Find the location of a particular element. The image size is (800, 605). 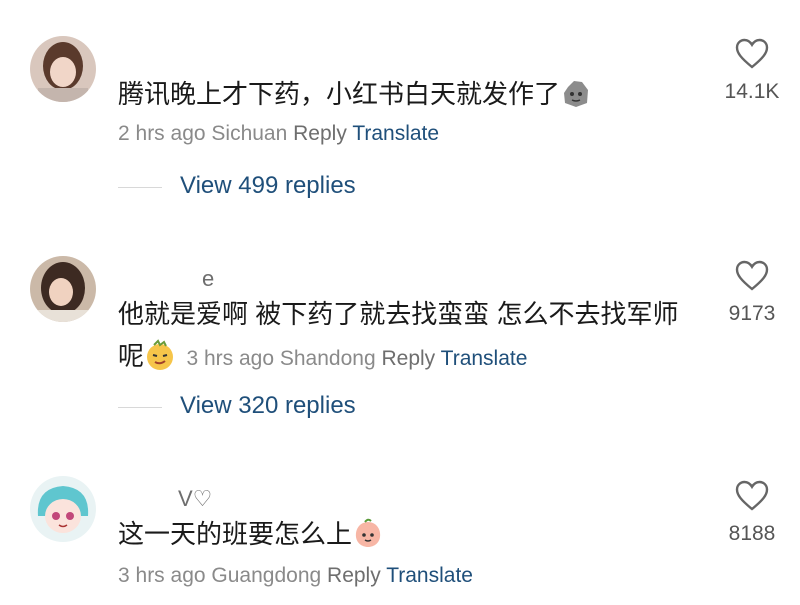

smirk-orange-emoji is located at coordinates (160, 354).